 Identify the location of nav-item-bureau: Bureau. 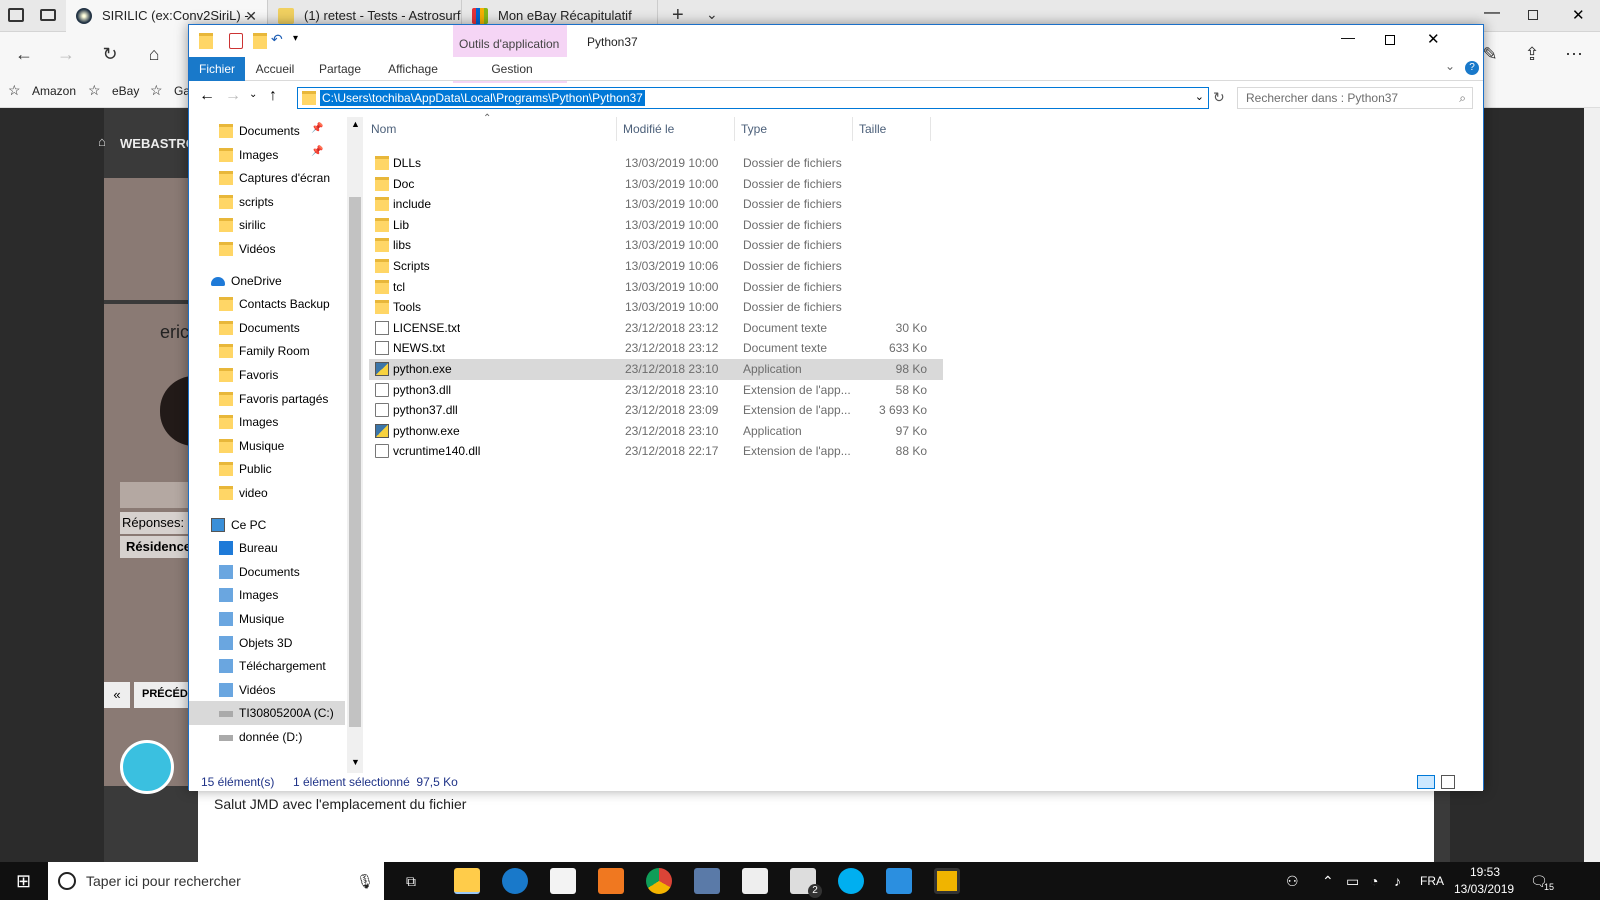
(267, 548).